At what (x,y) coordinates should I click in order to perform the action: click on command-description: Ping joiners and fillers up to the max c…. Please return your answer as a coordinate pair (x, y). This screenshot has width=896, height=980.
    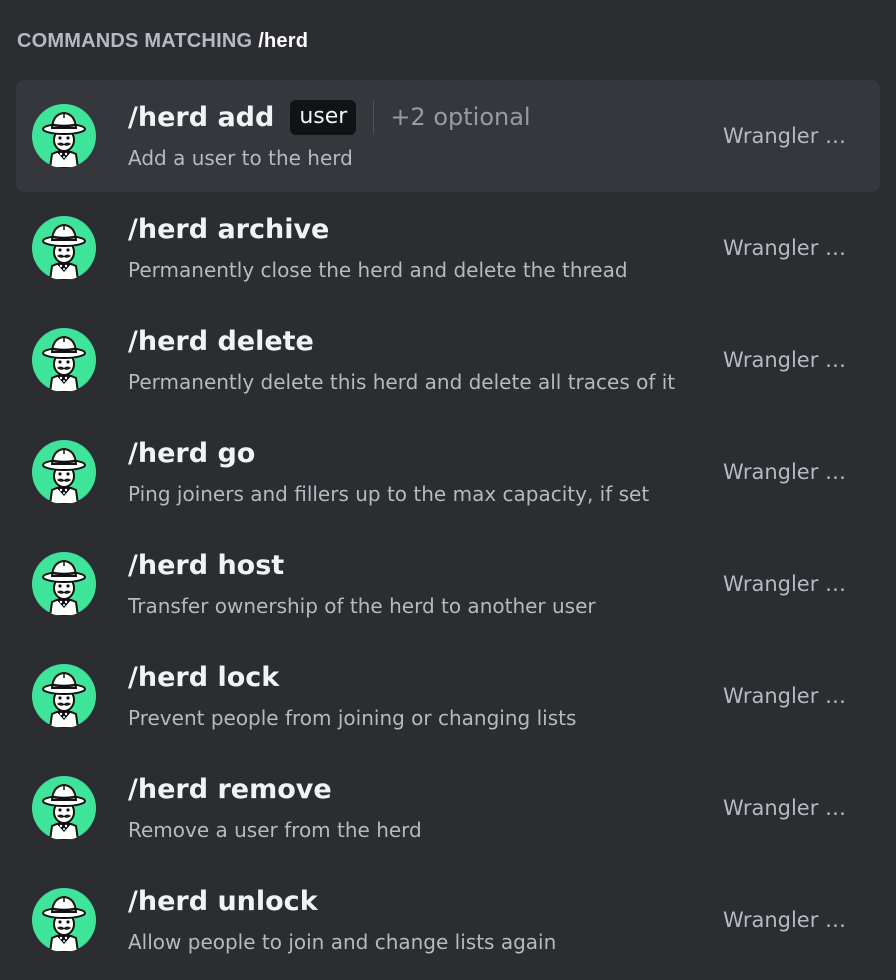
    Looking at the image, I should click on (389, 494).